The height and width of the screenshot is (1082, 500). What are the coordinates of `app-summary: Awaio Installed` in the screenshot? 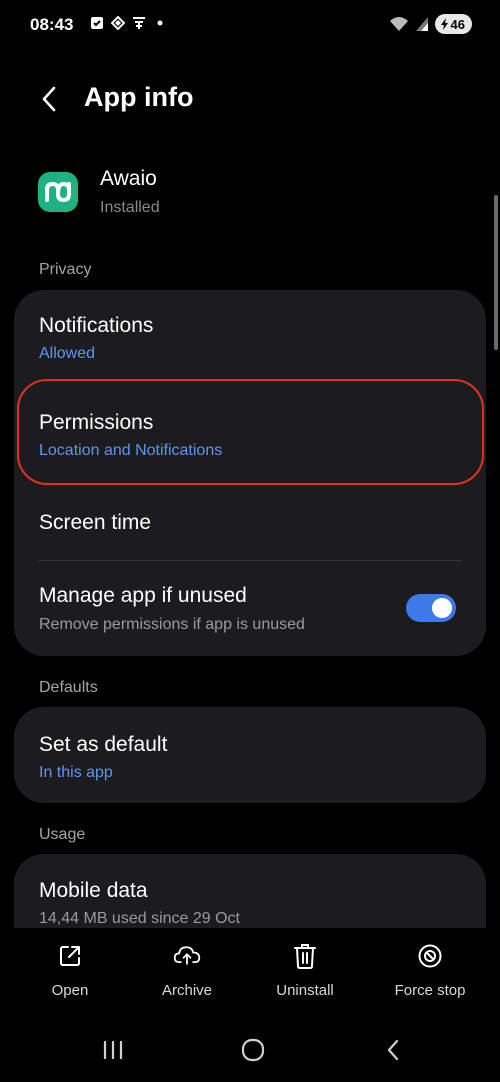 It's located at (253, 192).